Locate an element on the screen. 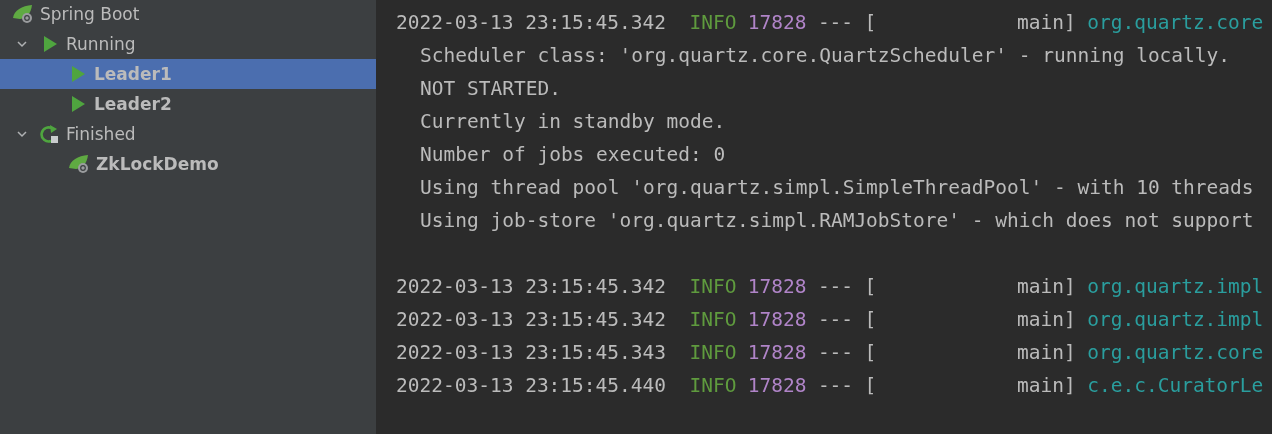  log-message: Using job-store 'org.quartz.simpl.RAMJobStore' - which does not support is located at coordinates (837, 220).